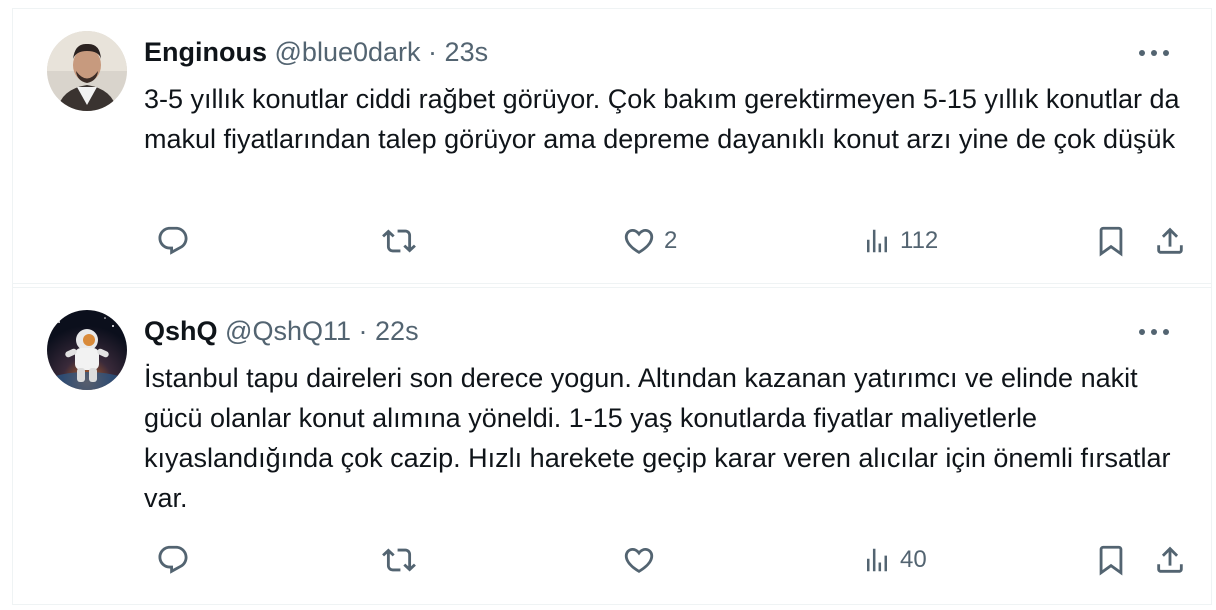 The image size is (1216, 610). I want to click on views-count: 40, so click(913, 559).